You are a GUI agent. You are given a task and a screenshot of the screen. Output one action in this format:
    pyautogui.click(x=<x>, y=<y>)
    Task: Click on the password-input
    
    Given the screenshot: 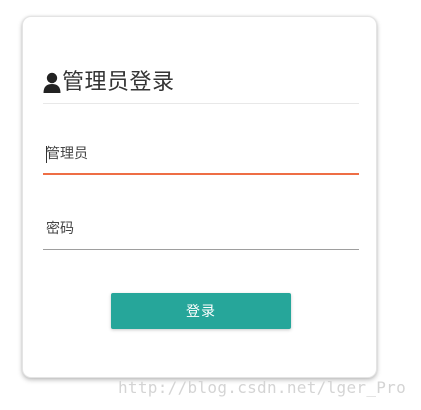 What is the action you would take?
    pyautogui.click(x=201, y=229)
    